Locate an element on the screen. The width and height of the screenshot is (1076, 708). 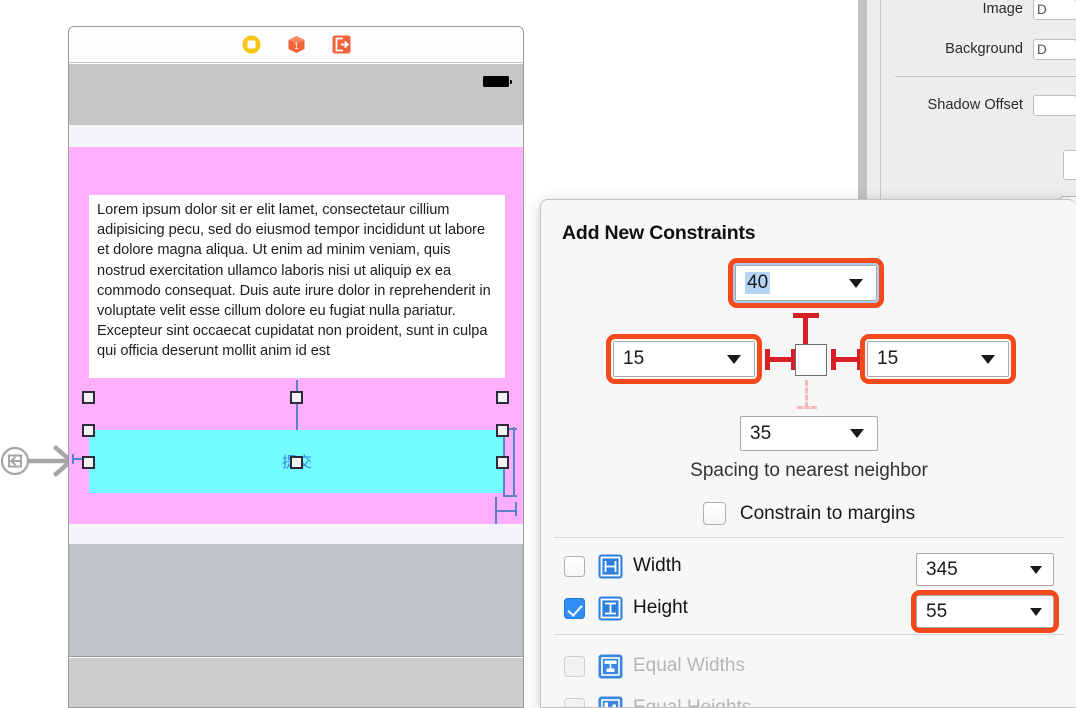
selection-handle-middle-left is located at coordinates (88, 430).